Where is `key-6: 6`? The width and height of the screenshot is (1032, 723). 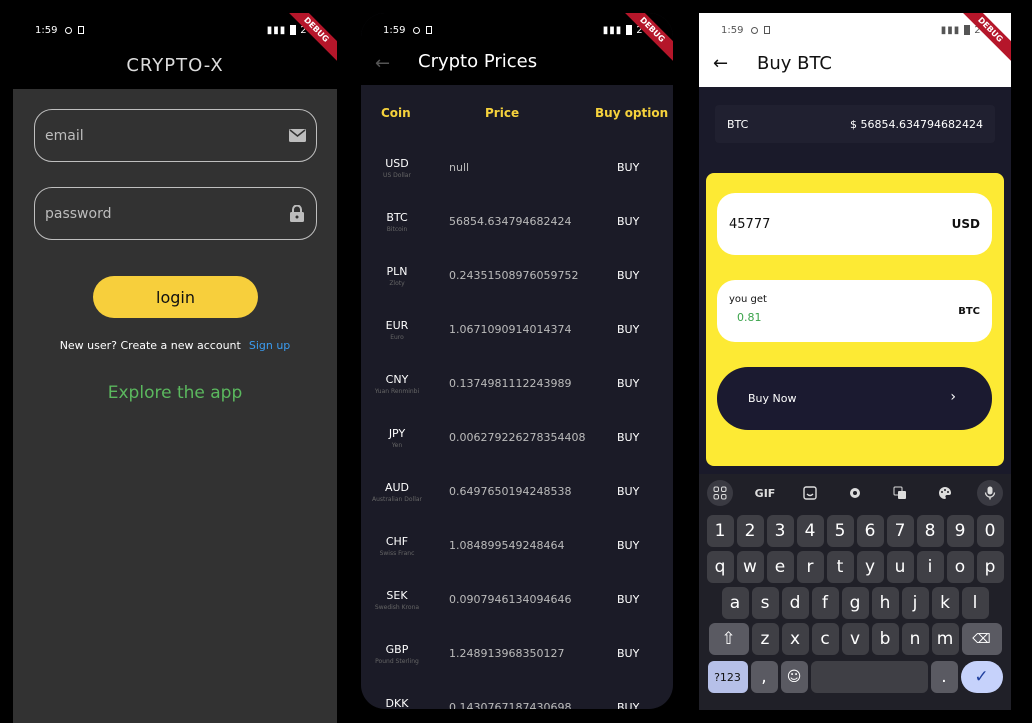
key-6: 6 is located at coordinates (870, 531).